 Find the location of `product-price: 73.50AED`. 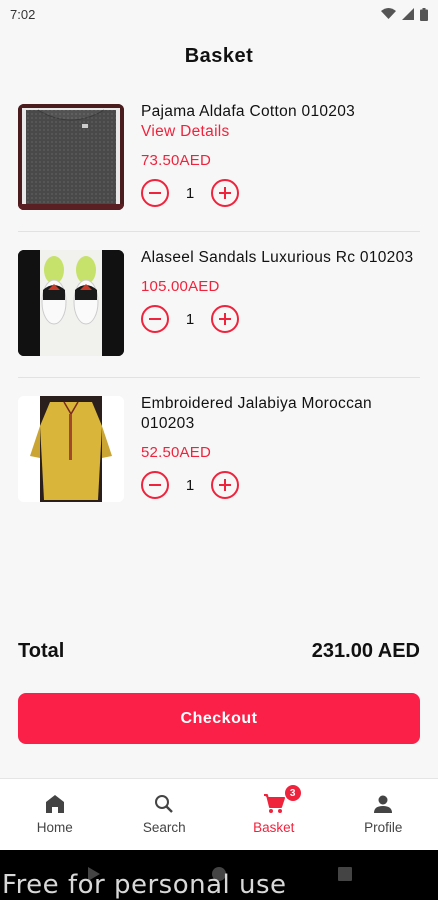

product-price: 73.50AED is located at coordinates (176, 160).